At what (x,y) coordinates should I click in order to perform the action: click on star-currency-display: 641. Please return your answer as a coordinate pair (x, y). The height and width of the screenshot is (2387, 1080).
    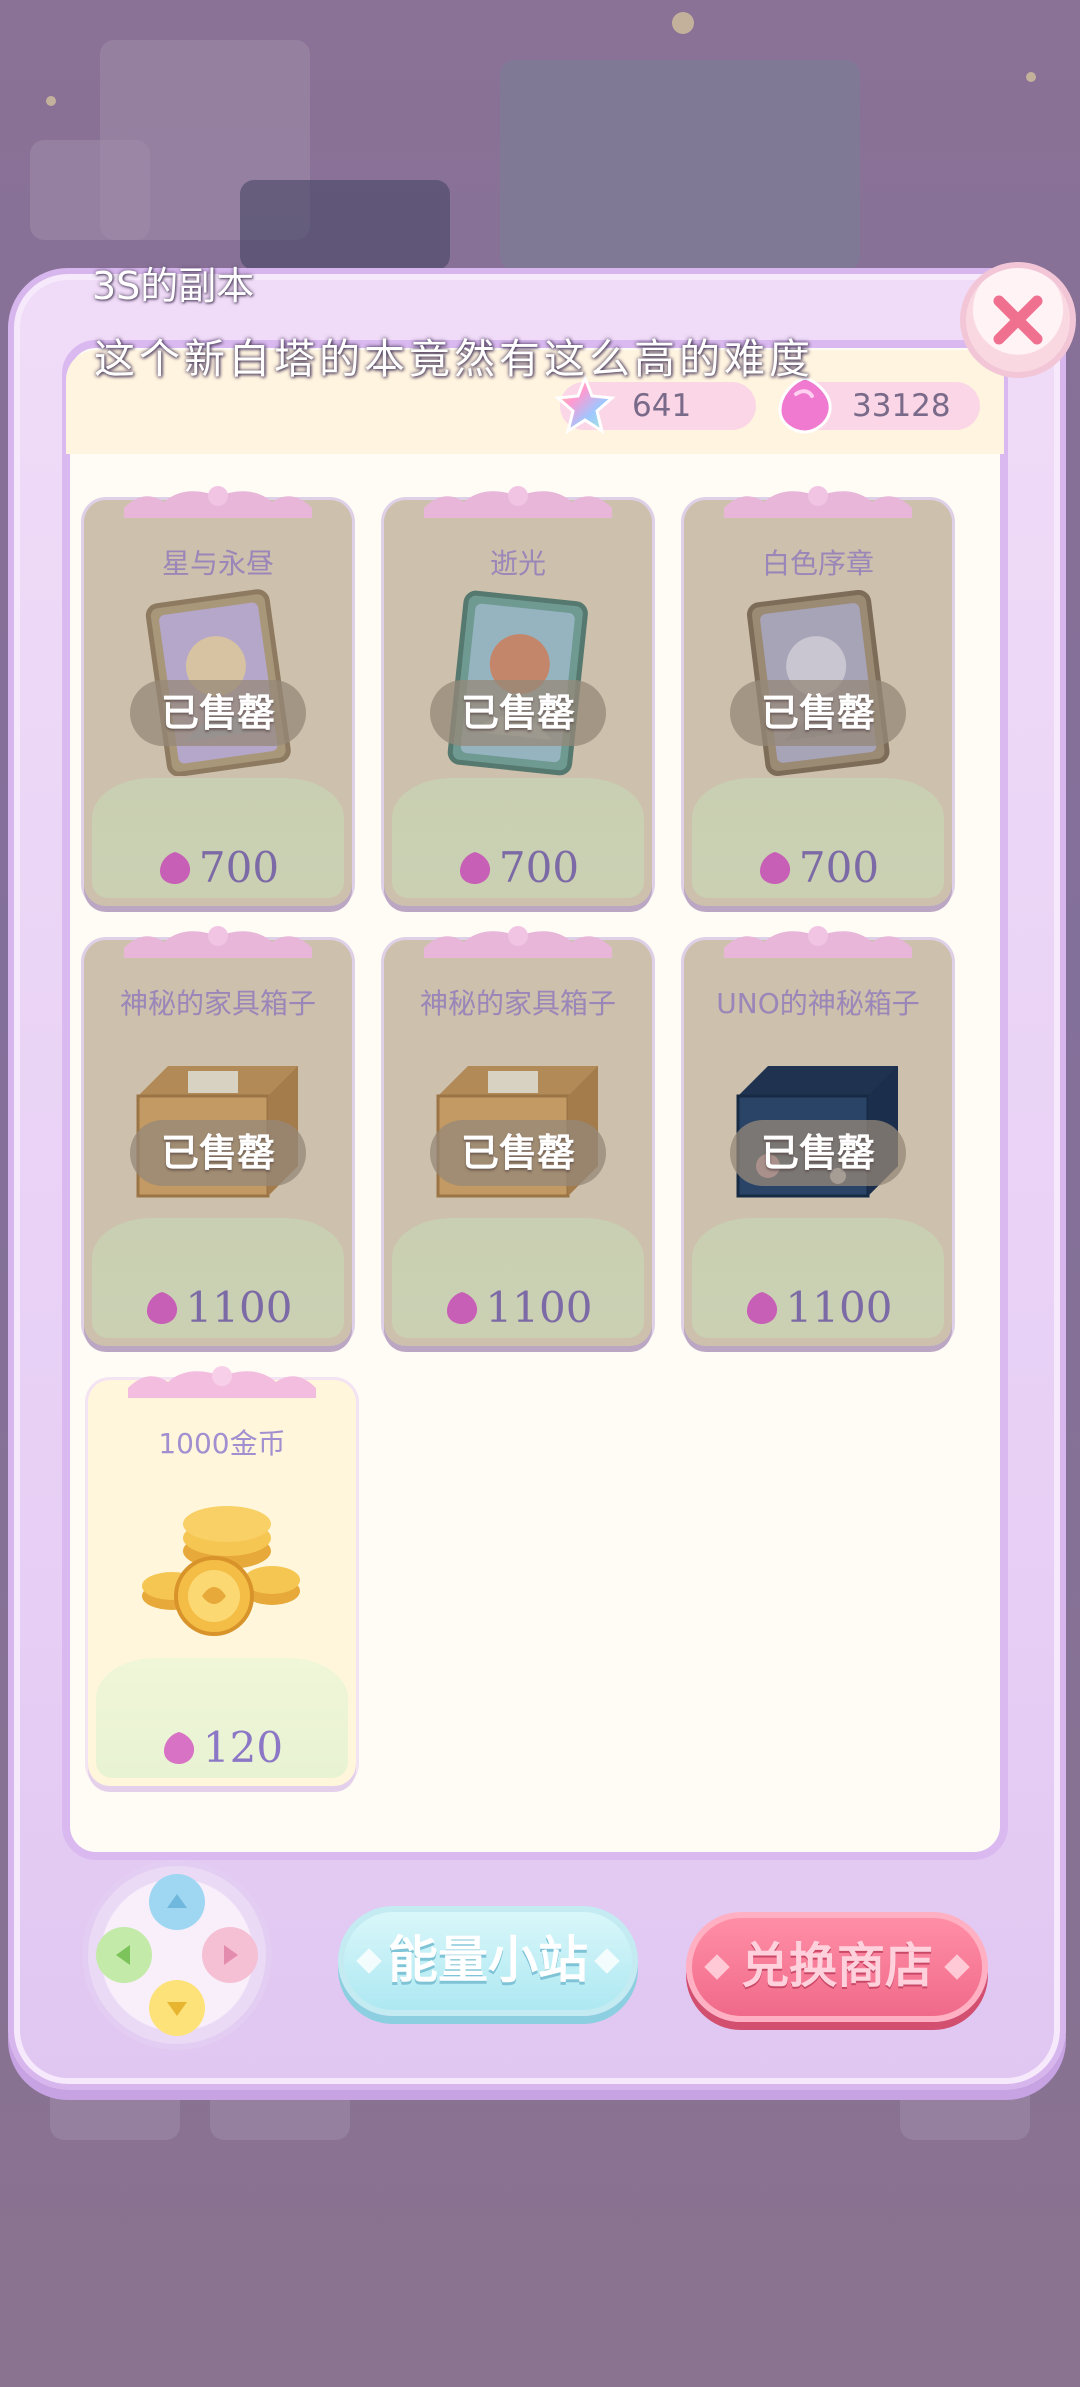
    Looking at the image, I should click on (655, 404).